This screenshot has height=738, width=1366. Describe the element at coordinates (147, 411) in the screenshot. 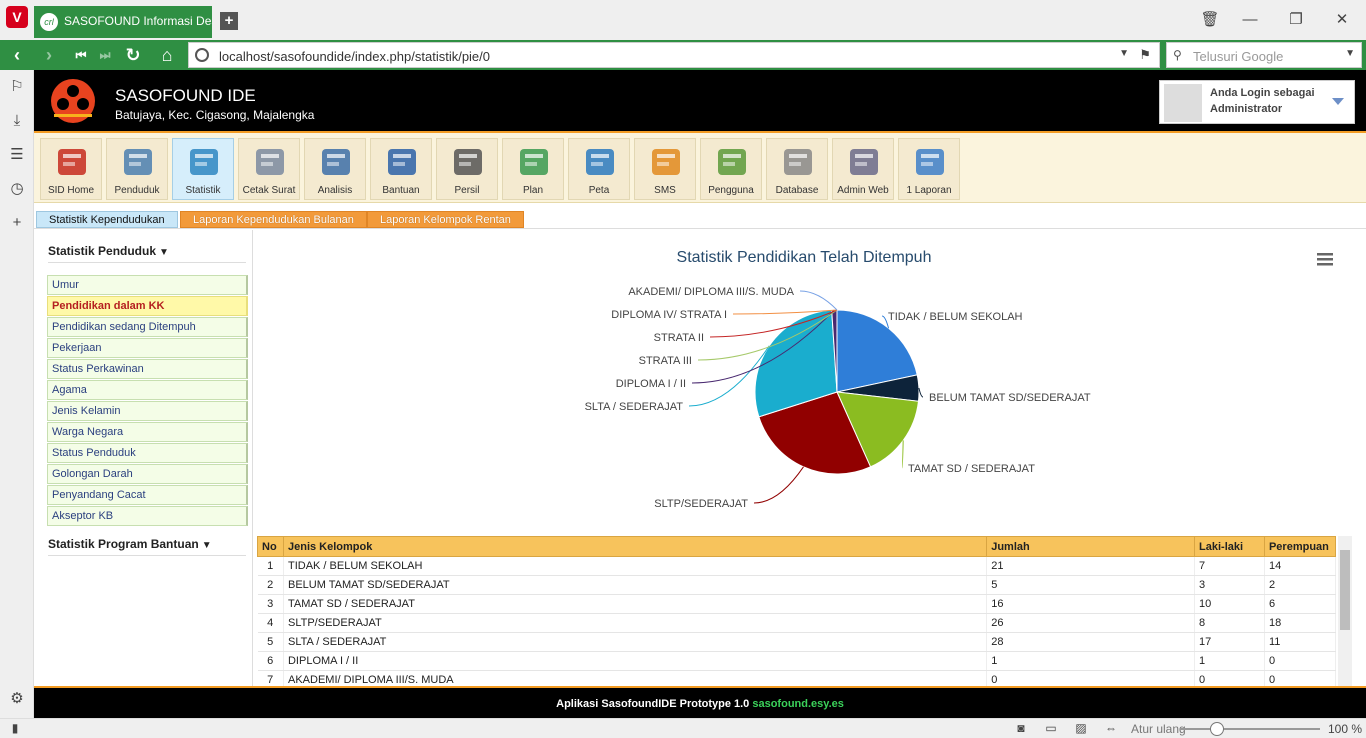

I see `sidebar-item-jenis-kelamin: Jenis Kelamin` at that location.